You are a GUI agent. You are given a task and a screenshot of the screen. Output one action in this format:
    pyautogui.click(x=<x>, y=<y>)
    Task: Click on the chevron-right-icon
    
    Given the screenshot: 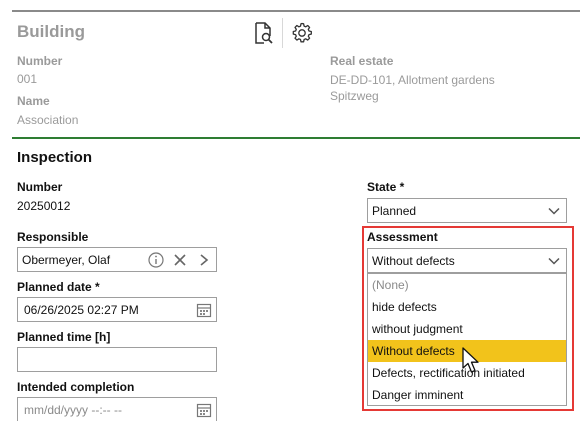 What is the action you would take?
    pyautogui.click(x=204, y=260)
    